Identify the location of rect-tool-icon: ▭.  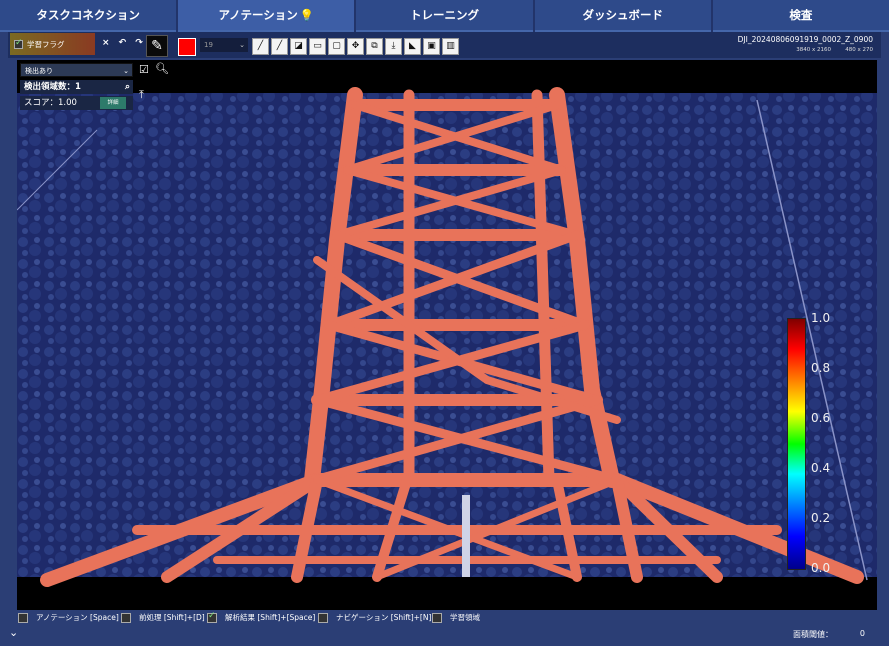
(317, 46).